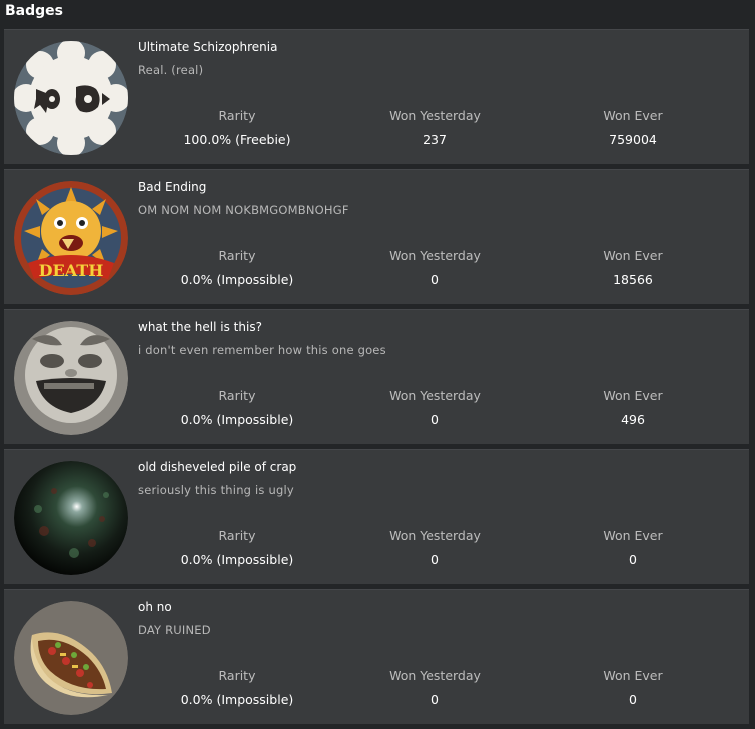  Describe the element at coordinates (217, 467) in the screenshot. I see `badge-name: old disheveled pile of crap` at that location.